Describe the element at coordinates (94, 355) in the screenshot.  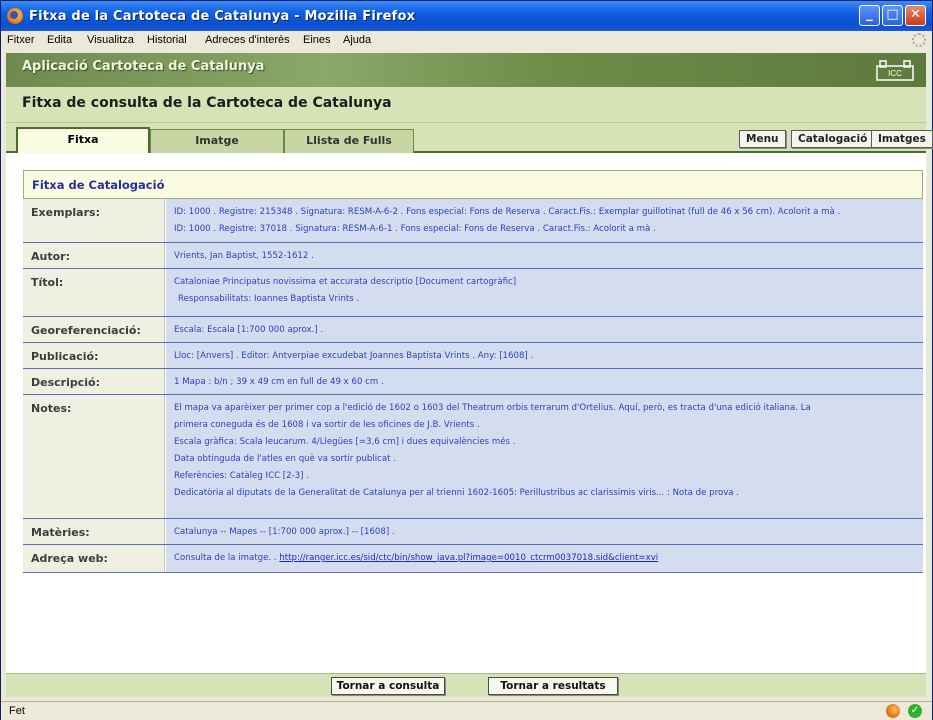
I see `field-label: Publicació:` at that location.